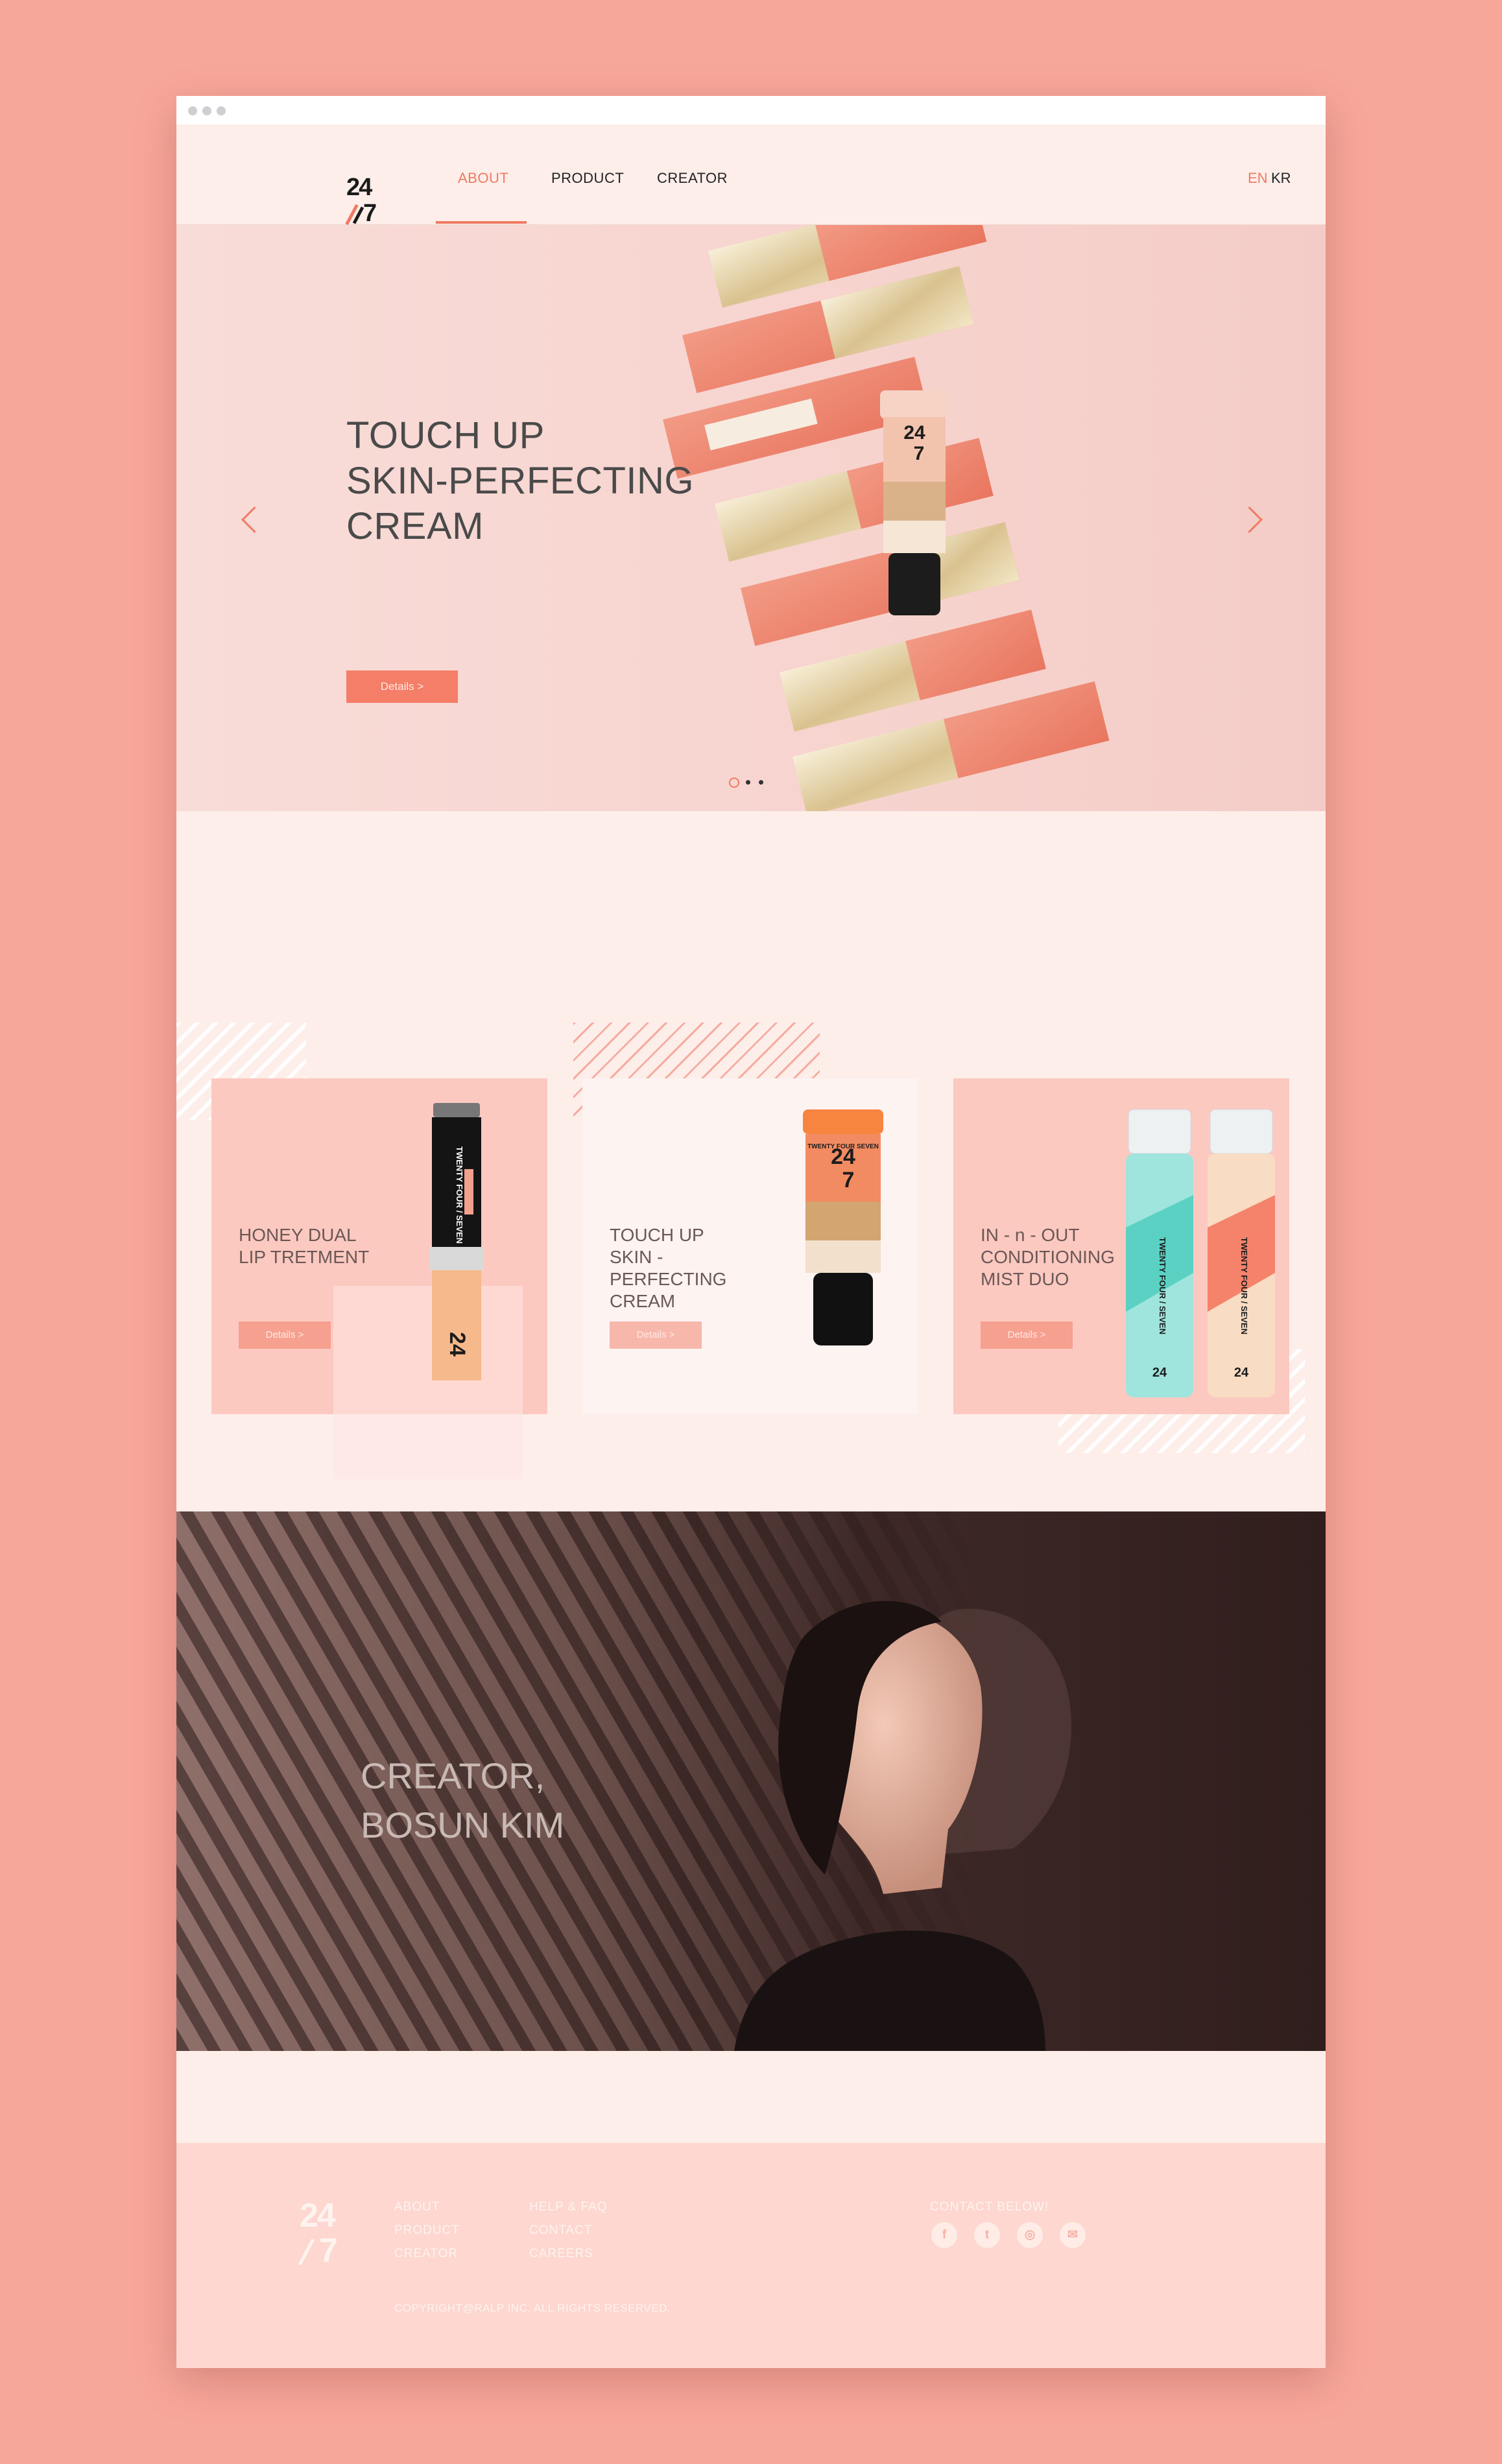 This screenshot has width=1502, height=2464. Describe the element at coordinates (532, 2308) in the screenshot. I see `copyright: COPYRIGHT@RALP INC. ALL RIGHTS RESERVED.` at that location.